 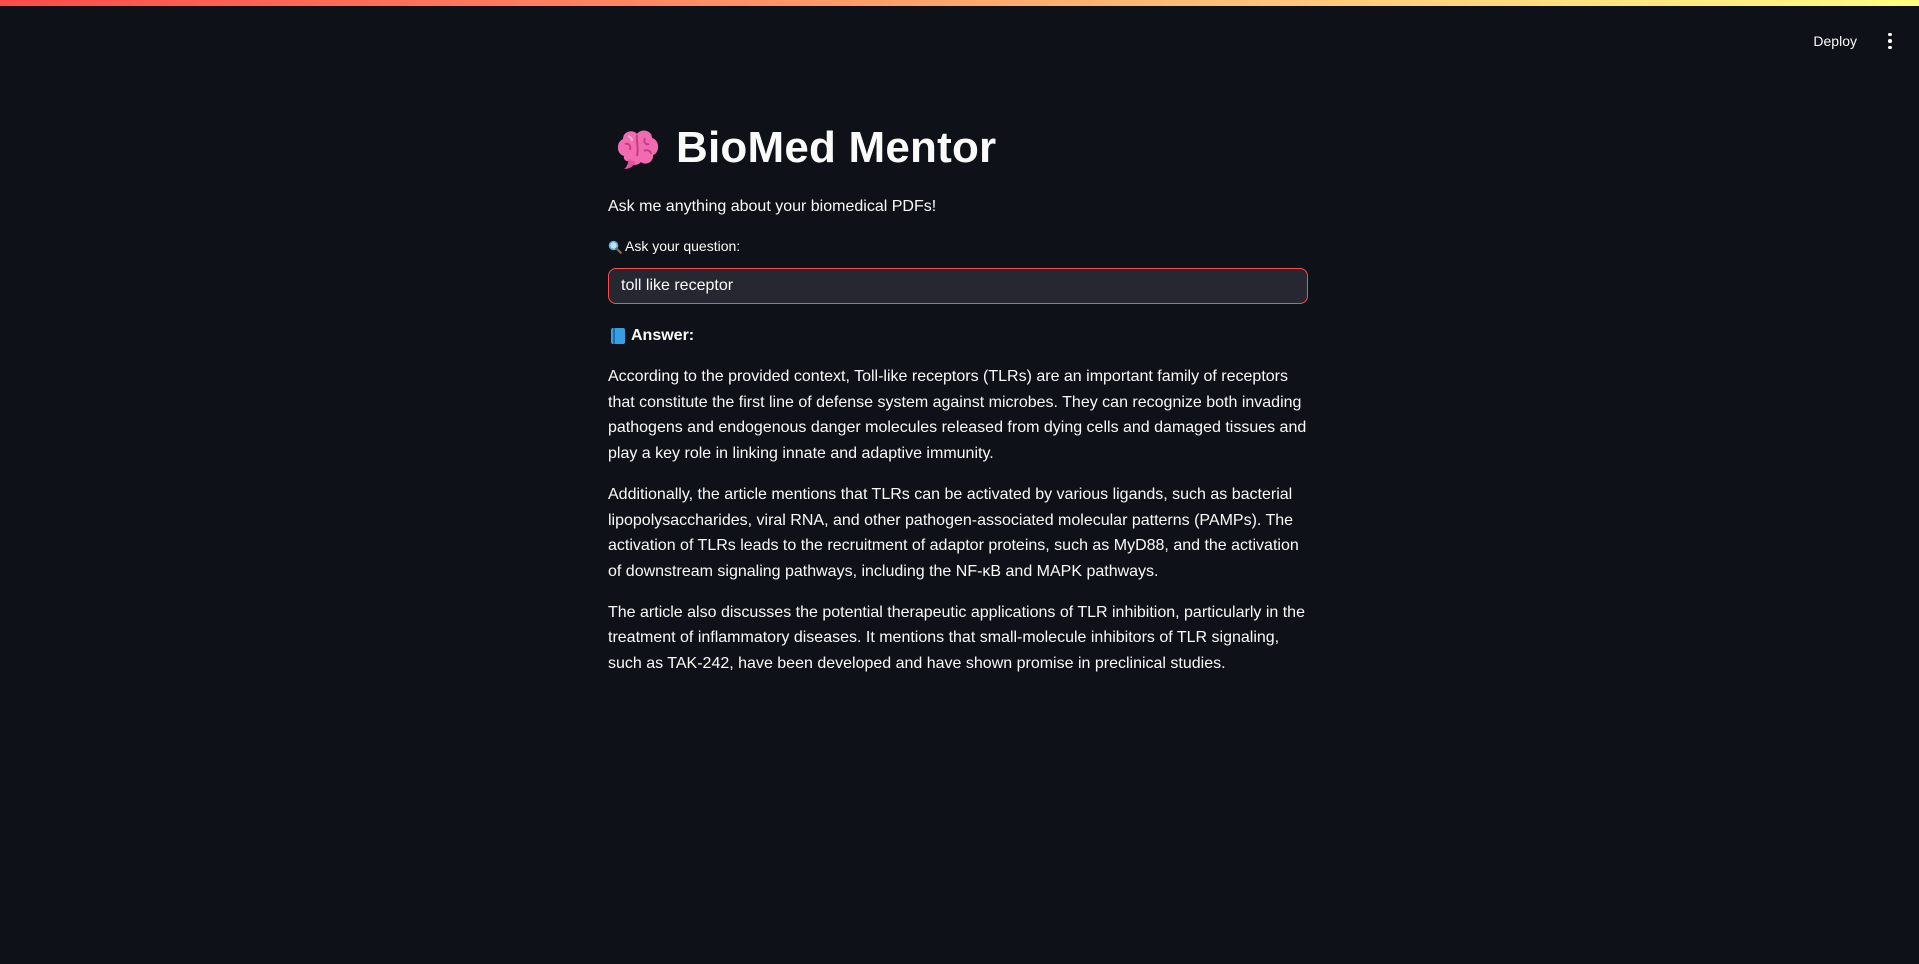 What do you see at coordinates (663, 335) in the screenshot?
I see `answer-heading-text: Answer:` at bounding box center [663, 335].